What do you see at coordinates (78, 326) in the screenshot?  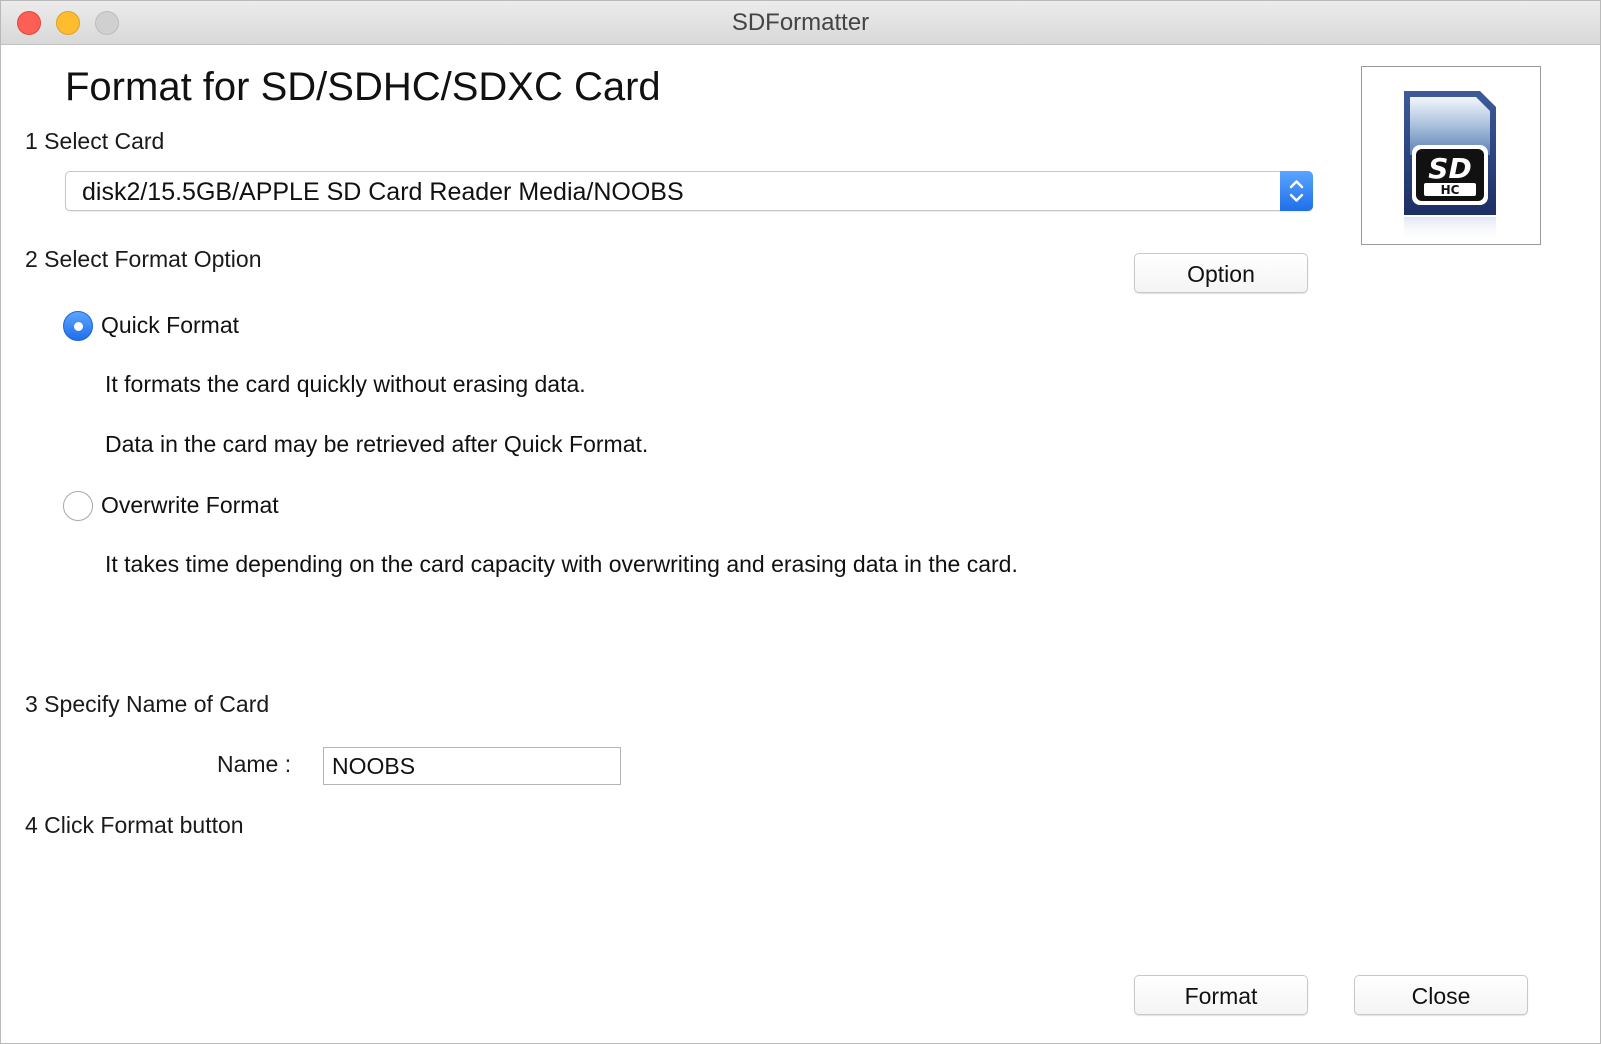 I see `quick-format-radio` at bounding box center [78, 326].